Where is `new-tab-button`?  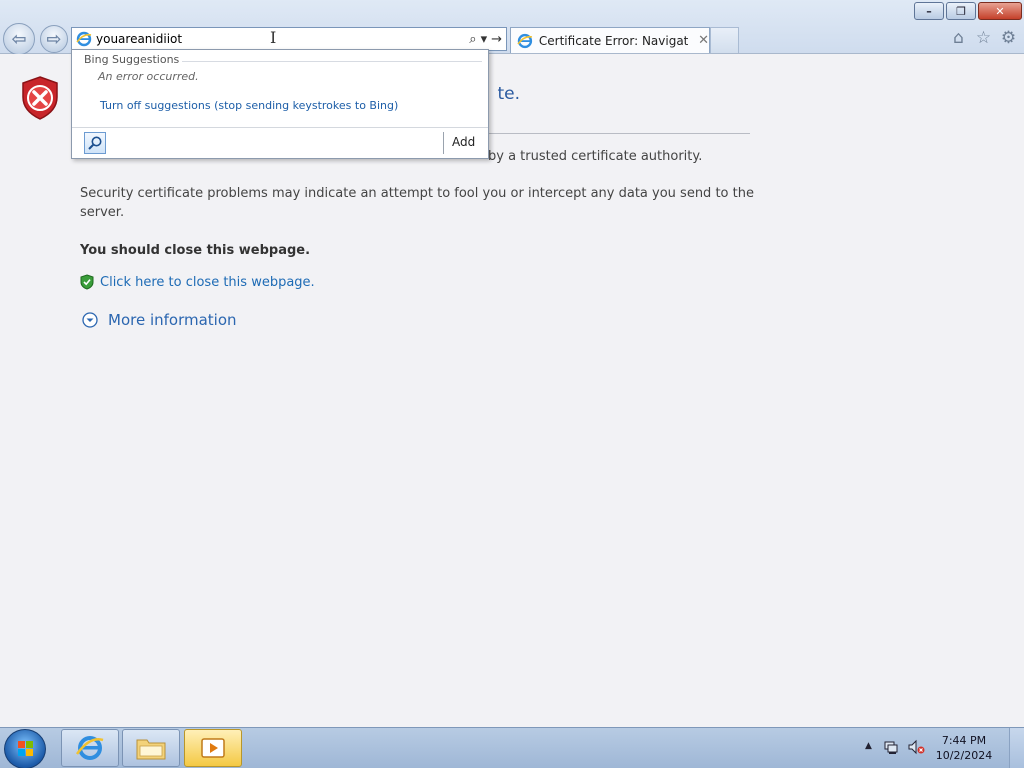
new-tab-button is located at coordinates (724, 40).